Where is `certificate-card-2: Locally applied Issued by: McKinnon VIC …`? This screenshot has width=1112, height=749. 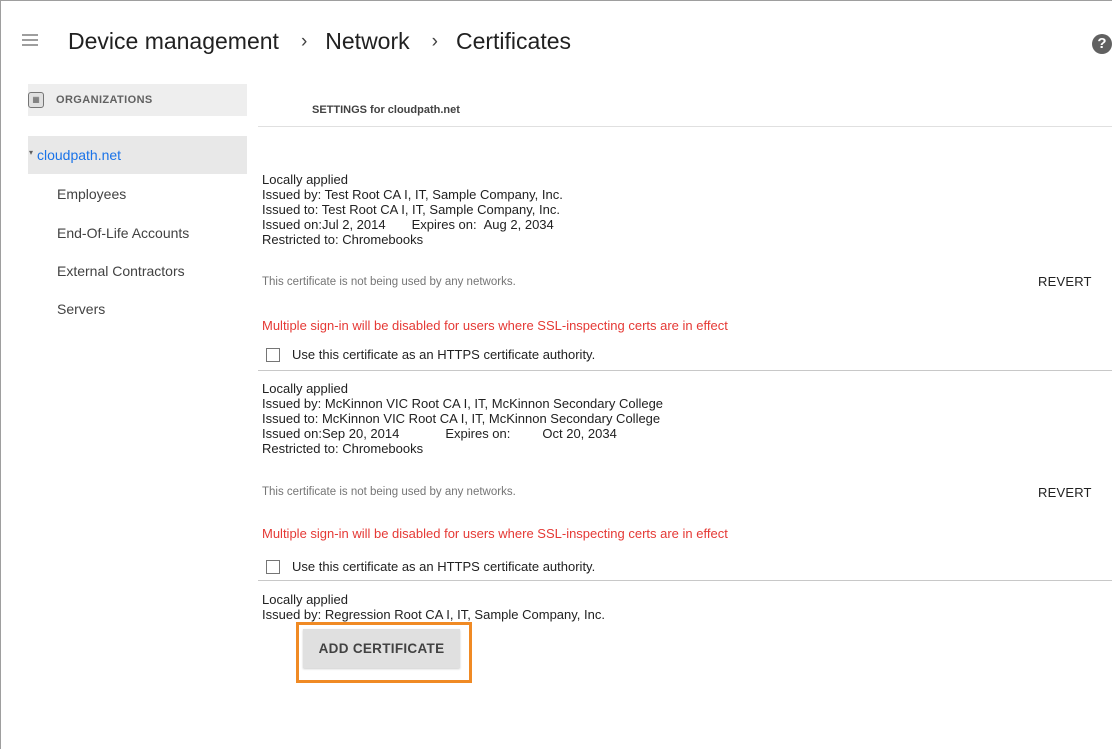
certificate-card-2: Locally applied Issued by: McKinnon VIC … is located at coordinates (687, 418).